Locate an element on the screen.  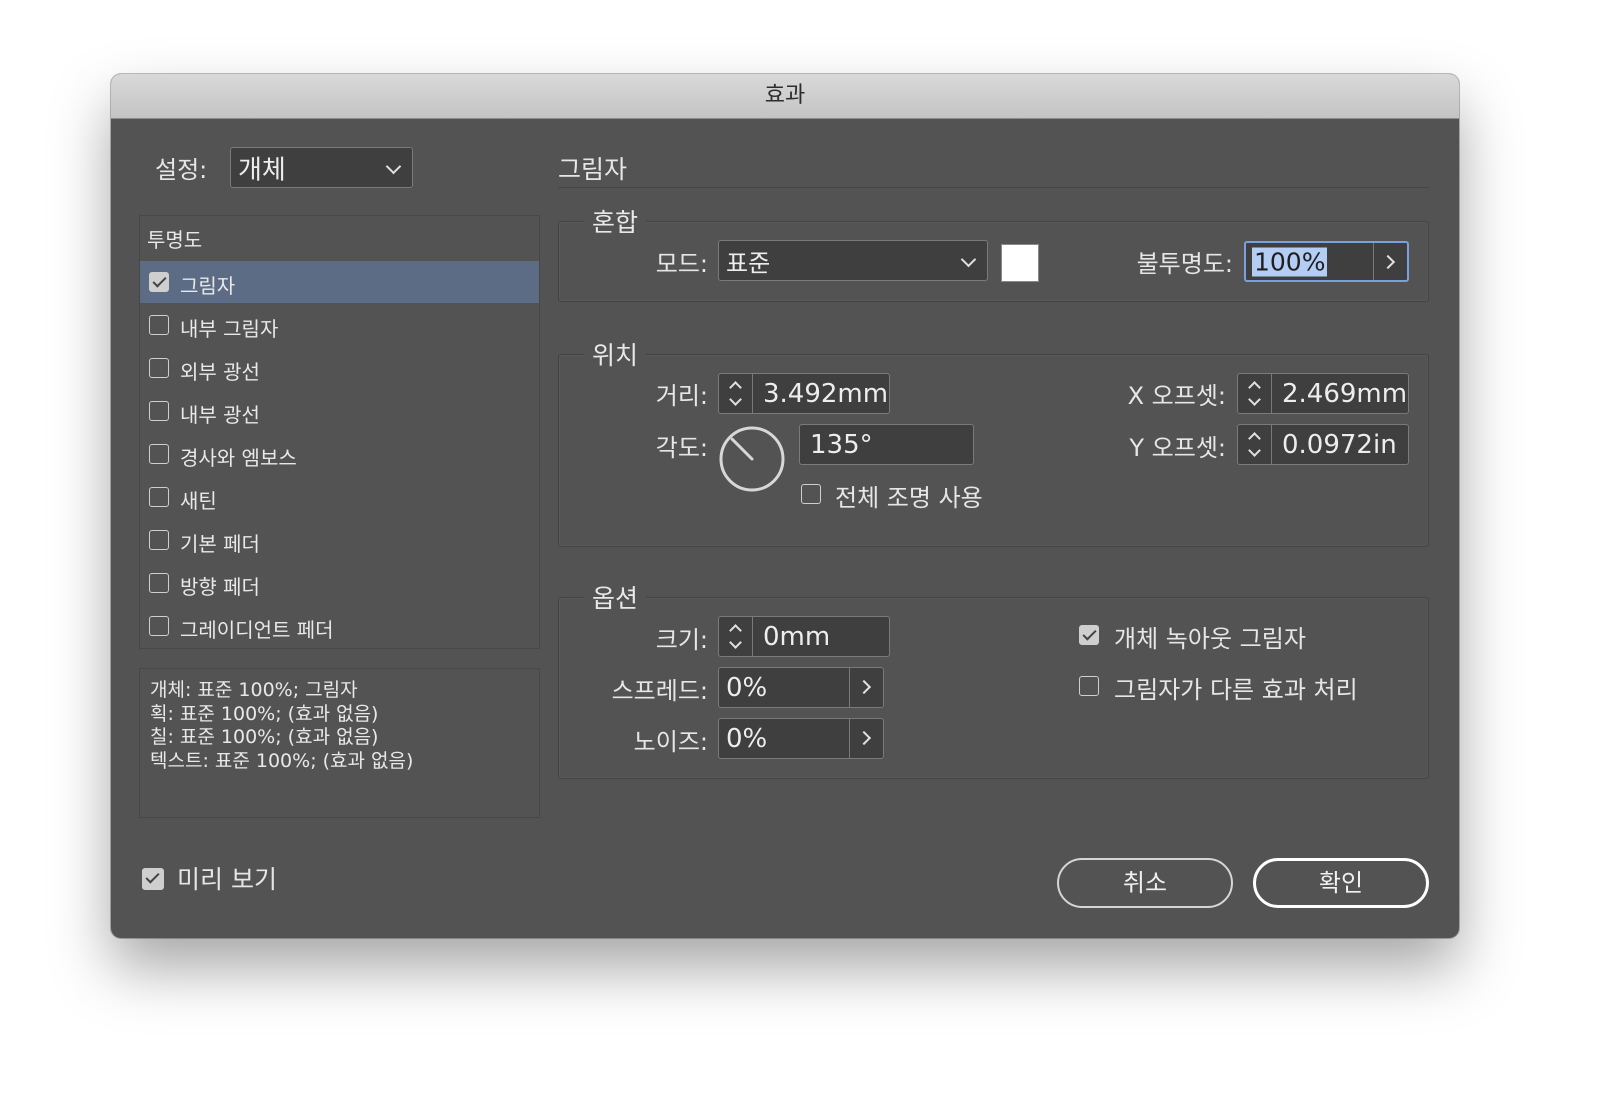
x-offset-stepper is located at coordinates (1255, 393).